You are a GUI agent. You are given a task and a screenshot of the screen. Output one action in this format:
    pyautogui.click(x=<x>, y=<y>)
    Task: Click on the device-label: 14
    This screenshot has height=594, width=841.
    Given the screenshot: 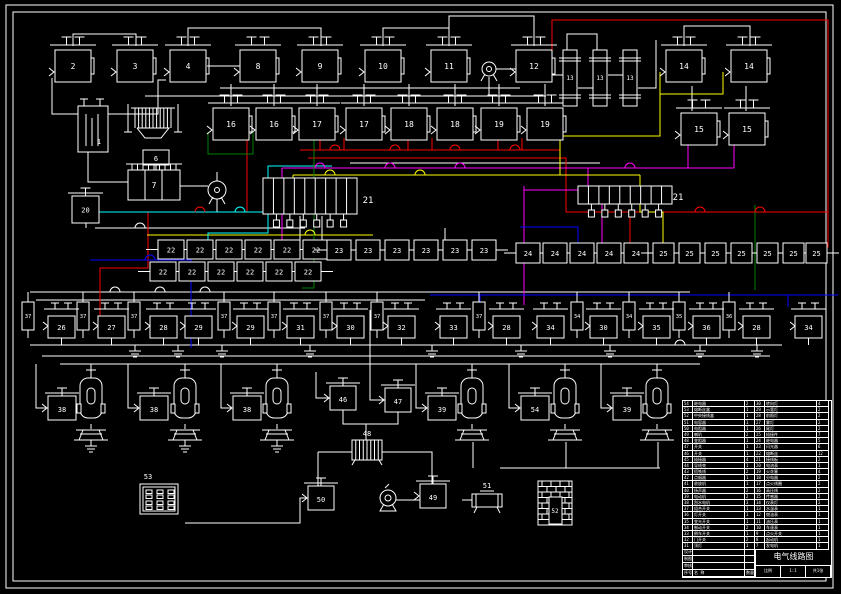 What is the action you would take?
    pyautogui.click(x=749, y=66)
    